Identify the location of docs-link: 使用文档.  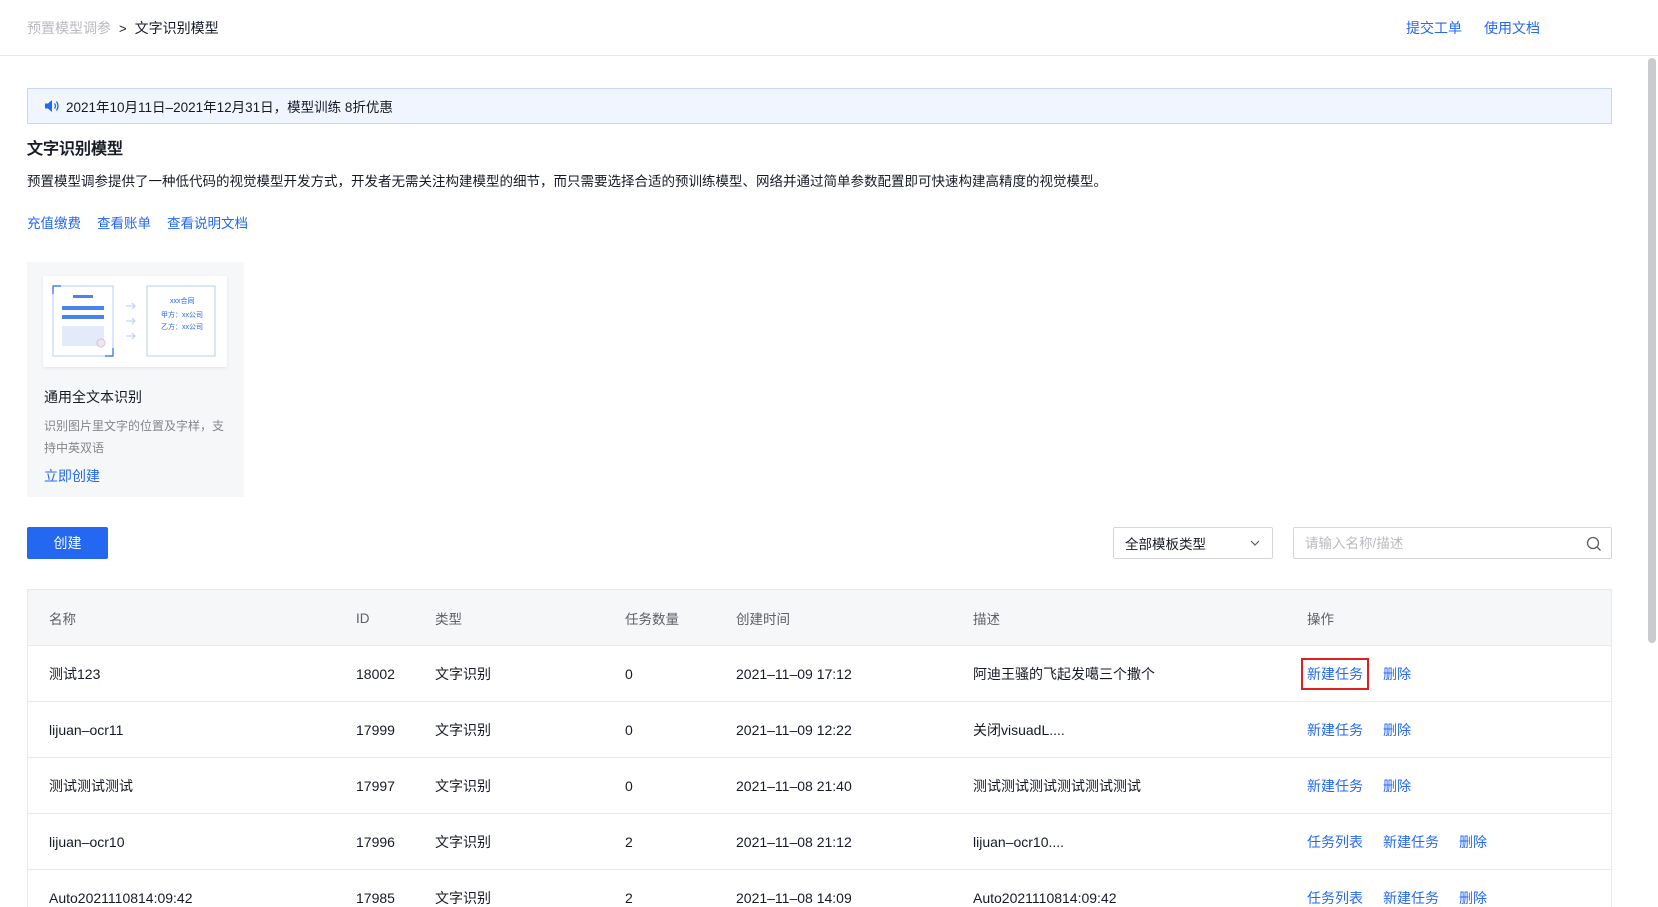
(1512, 28).